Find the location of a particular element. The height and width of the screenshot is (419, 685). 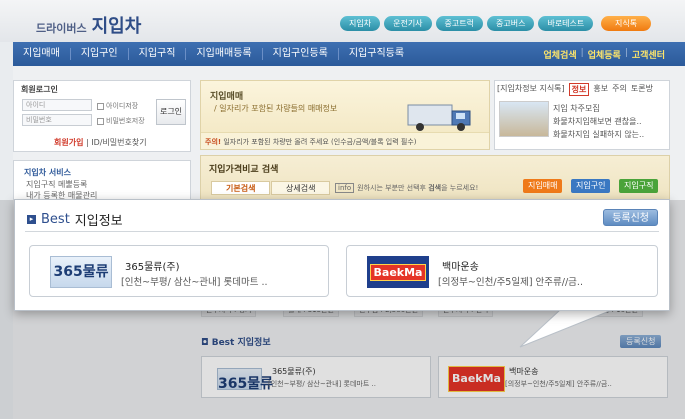

square-arrow-icon: ▸ is located at coordinates (31, 219).